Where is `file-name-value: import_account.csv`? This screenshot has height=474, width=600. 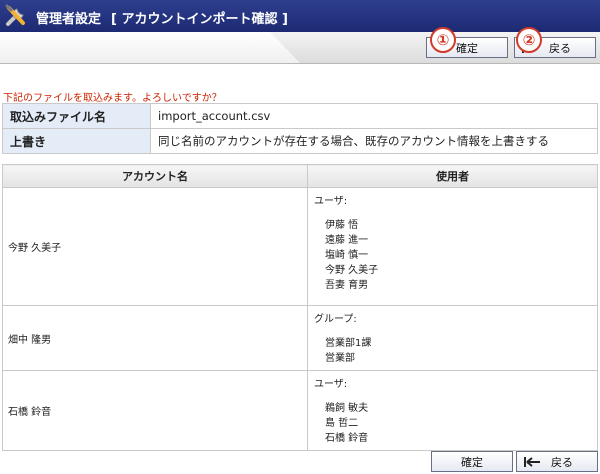 file-name-value: import_account.csv is located at coordinates (374, 116).